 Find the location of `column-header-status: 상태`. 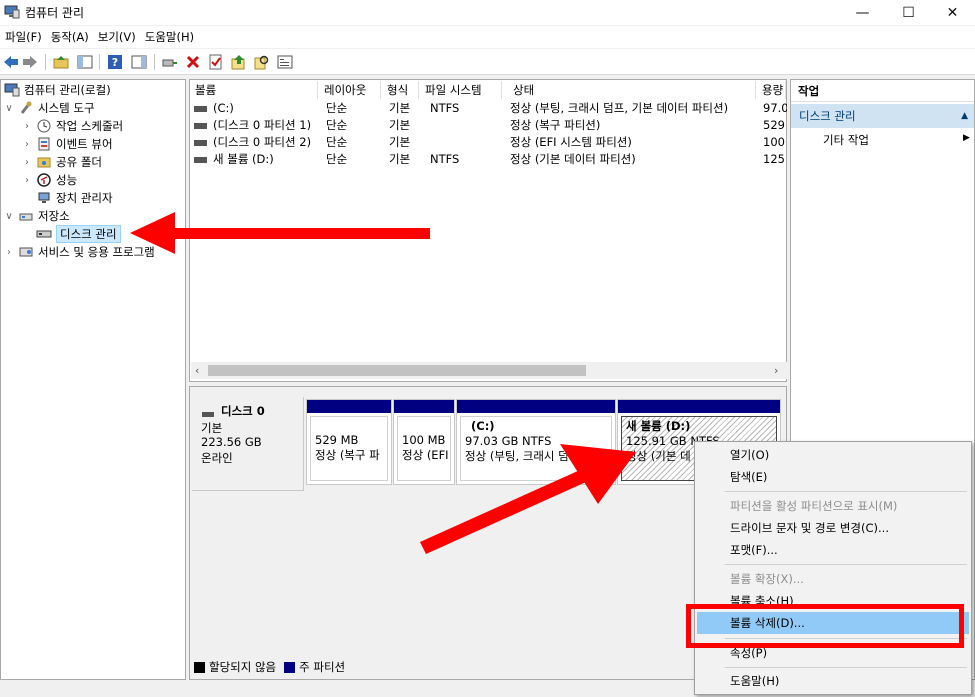

column-header-status: 상태 is located at coordinates (629, 90).